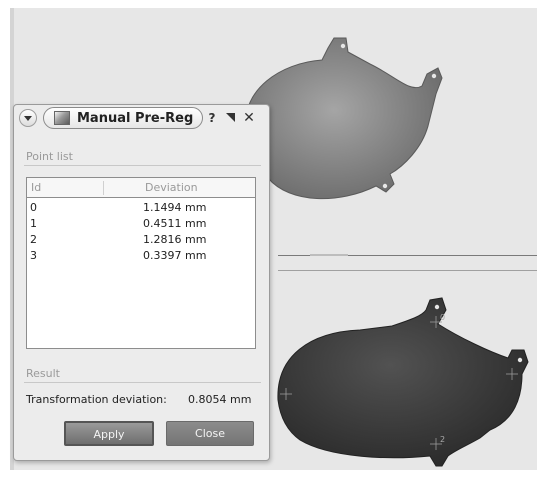 The width and height of the screenshot is (537, 480). I want to click on dropdown-menu-icon, so click(28, 118).